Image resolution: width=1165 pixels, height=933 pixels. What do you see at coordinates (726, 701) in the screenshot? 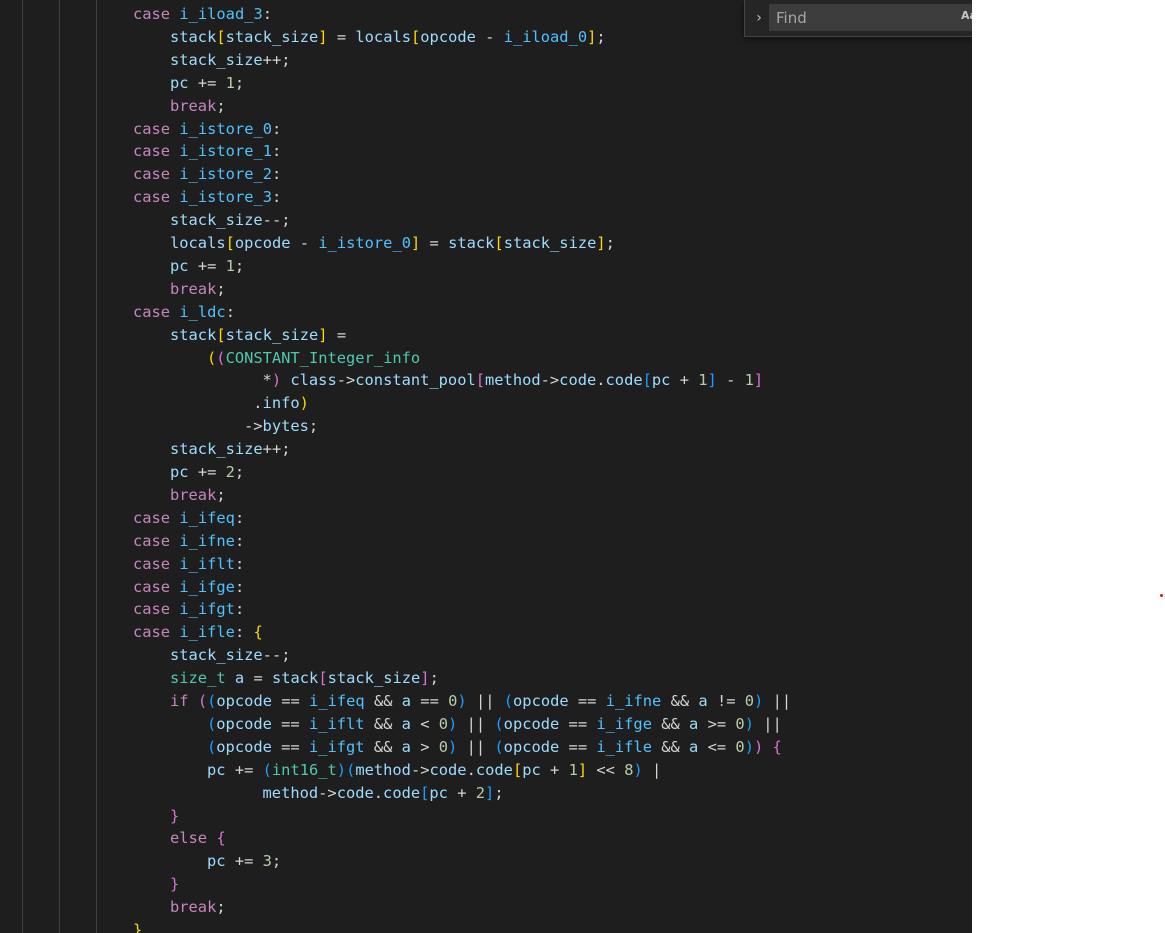
I see `code-token: !=` at bounding box center [726, 701].